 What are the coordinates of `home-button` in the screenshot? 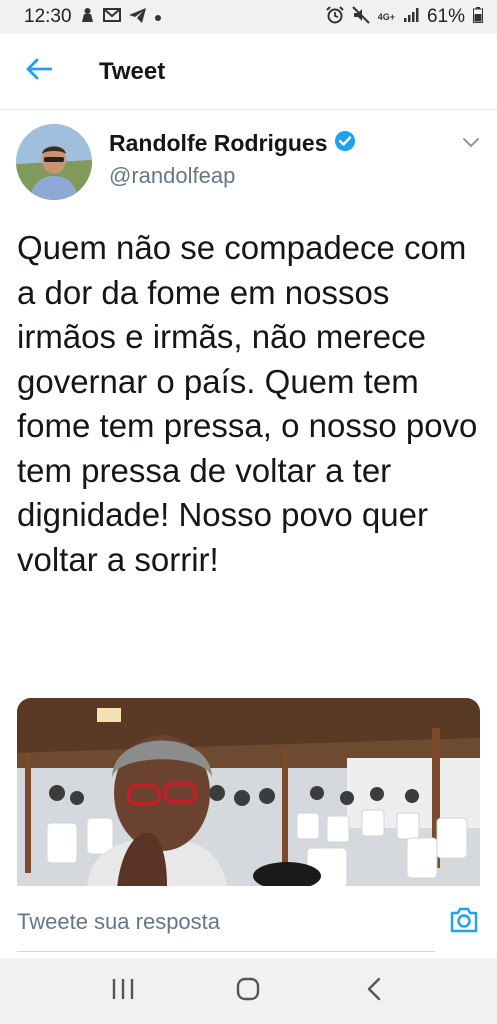 It's located at (248, 991).